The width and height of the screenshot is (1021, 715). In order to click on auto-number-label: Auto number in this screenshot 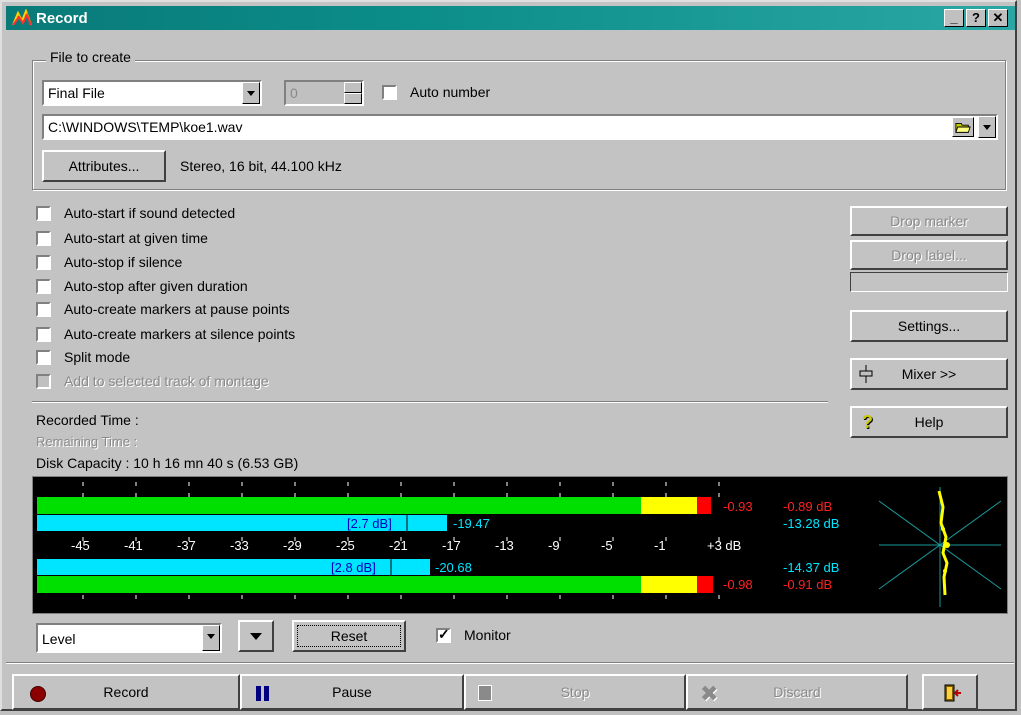, I will do `click(450, 92)`.